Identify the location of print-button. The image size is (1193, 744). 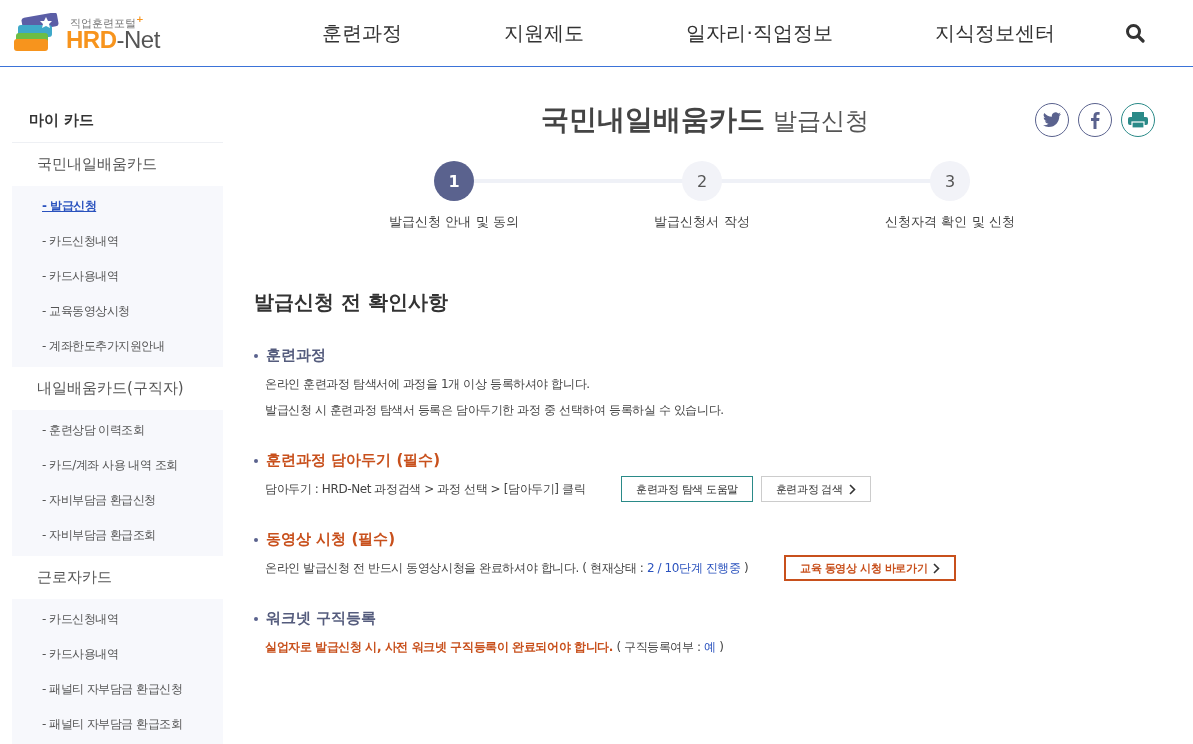
(1138, 120).